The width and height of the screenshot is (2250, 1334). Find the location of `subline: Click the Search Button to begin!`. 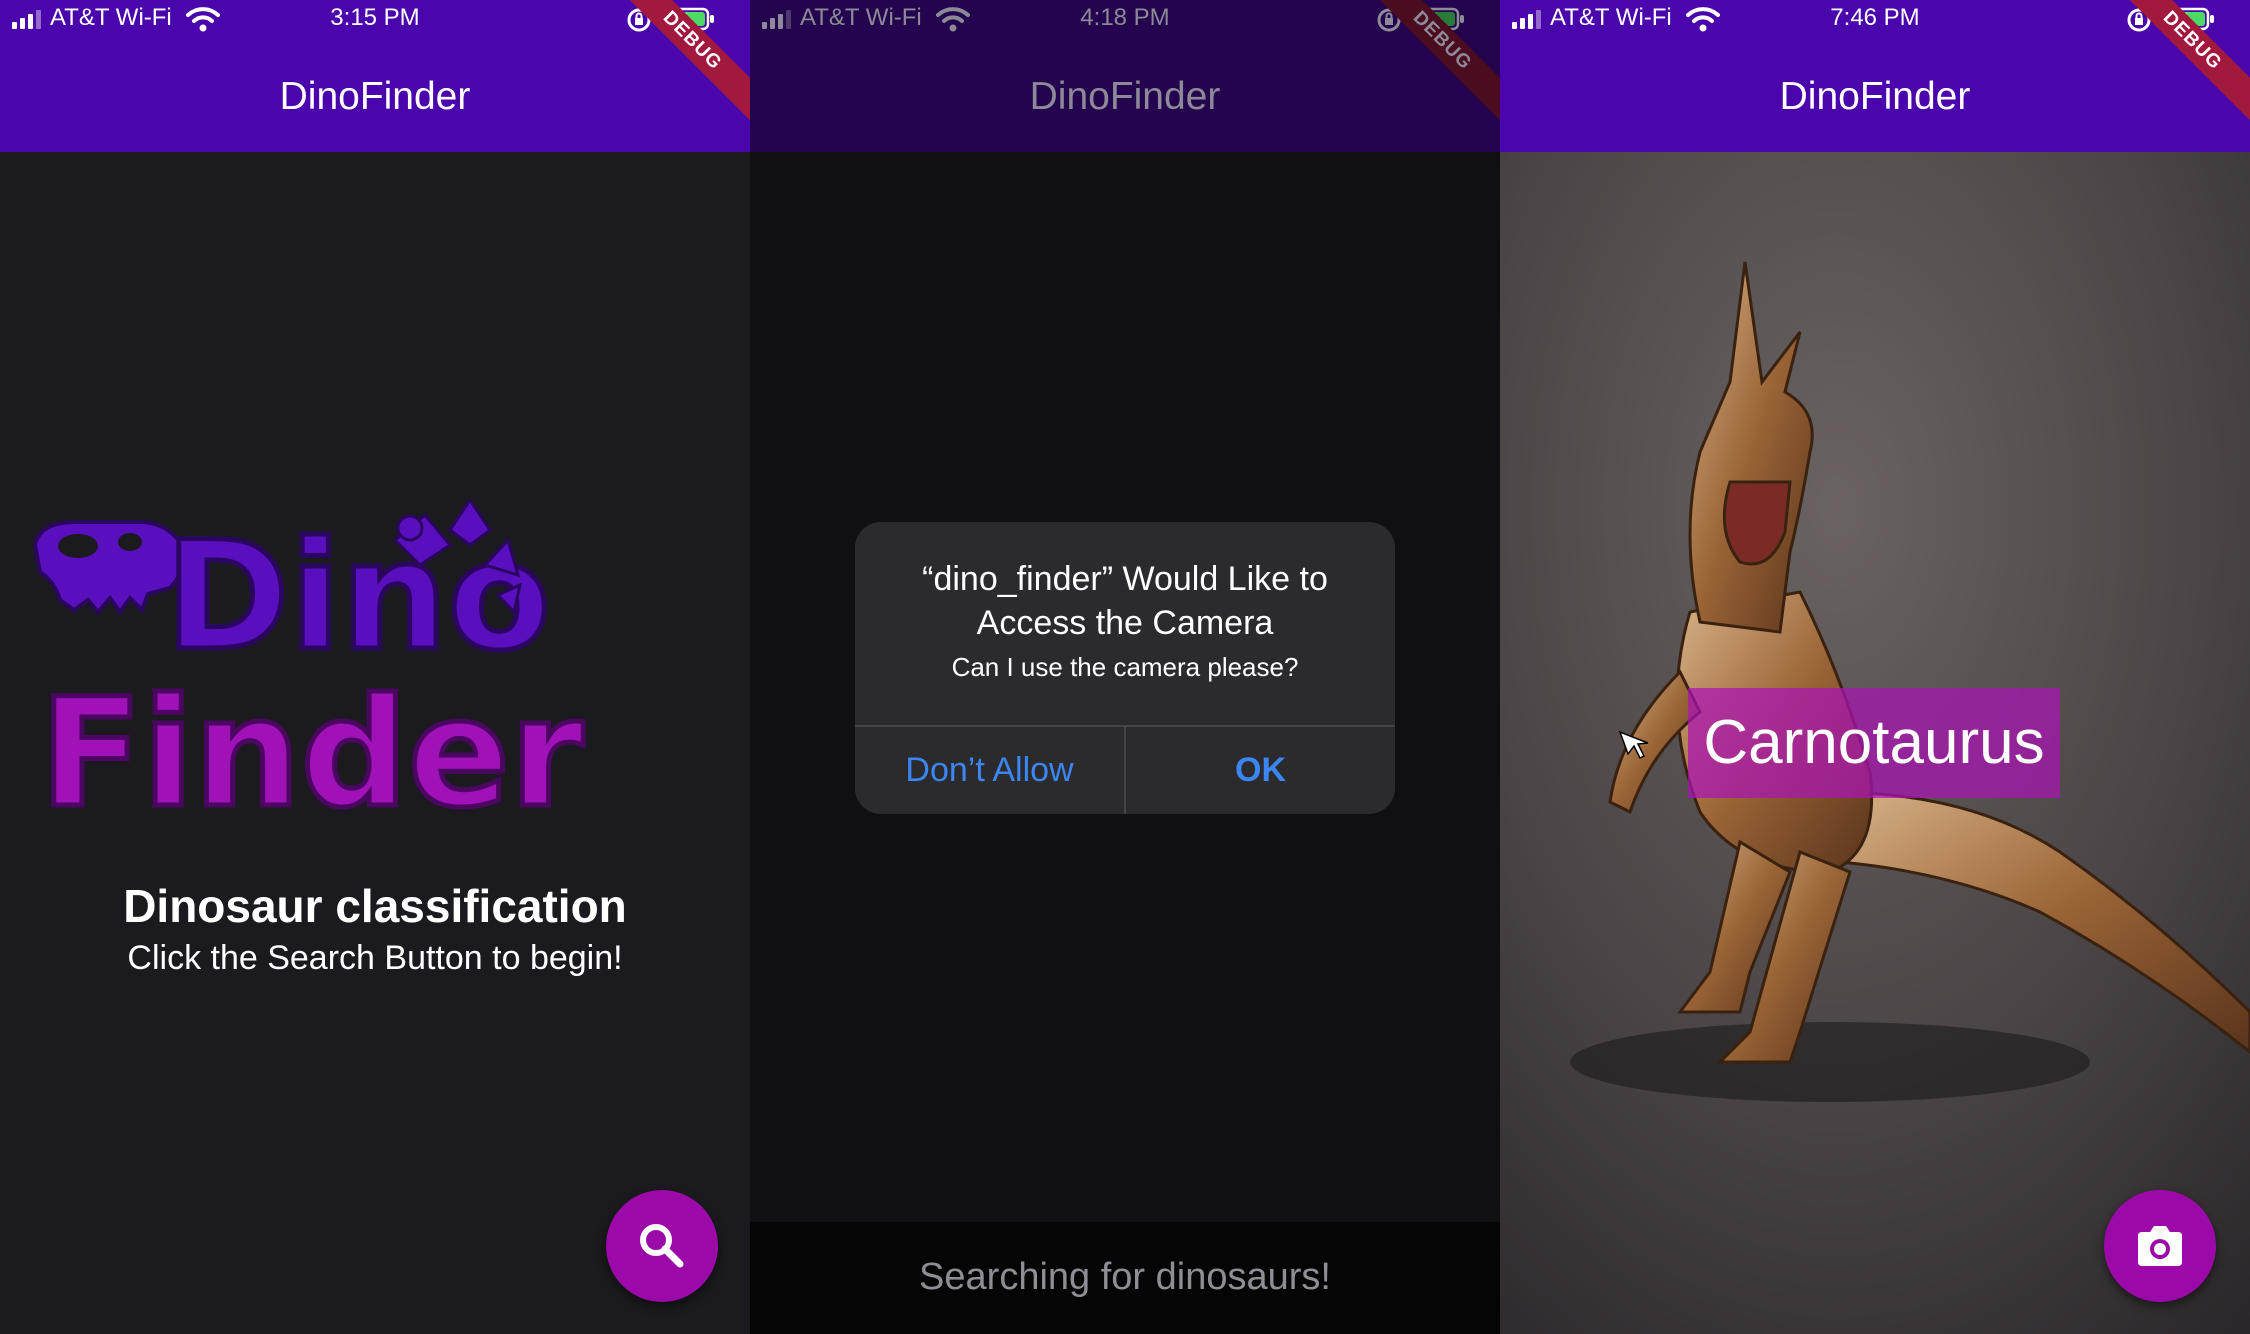

subline: Click the Search Button to begin! is located at coordinates (375, 958).